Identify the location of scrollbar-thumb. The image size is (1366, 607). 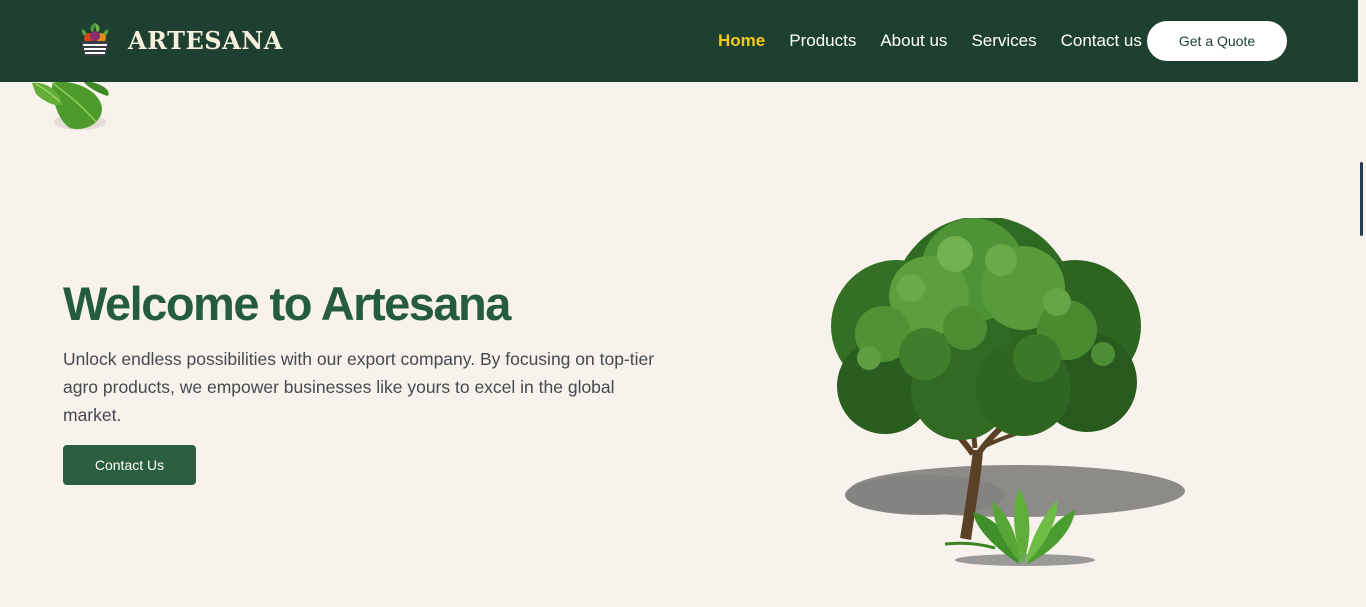
(1361, 199).